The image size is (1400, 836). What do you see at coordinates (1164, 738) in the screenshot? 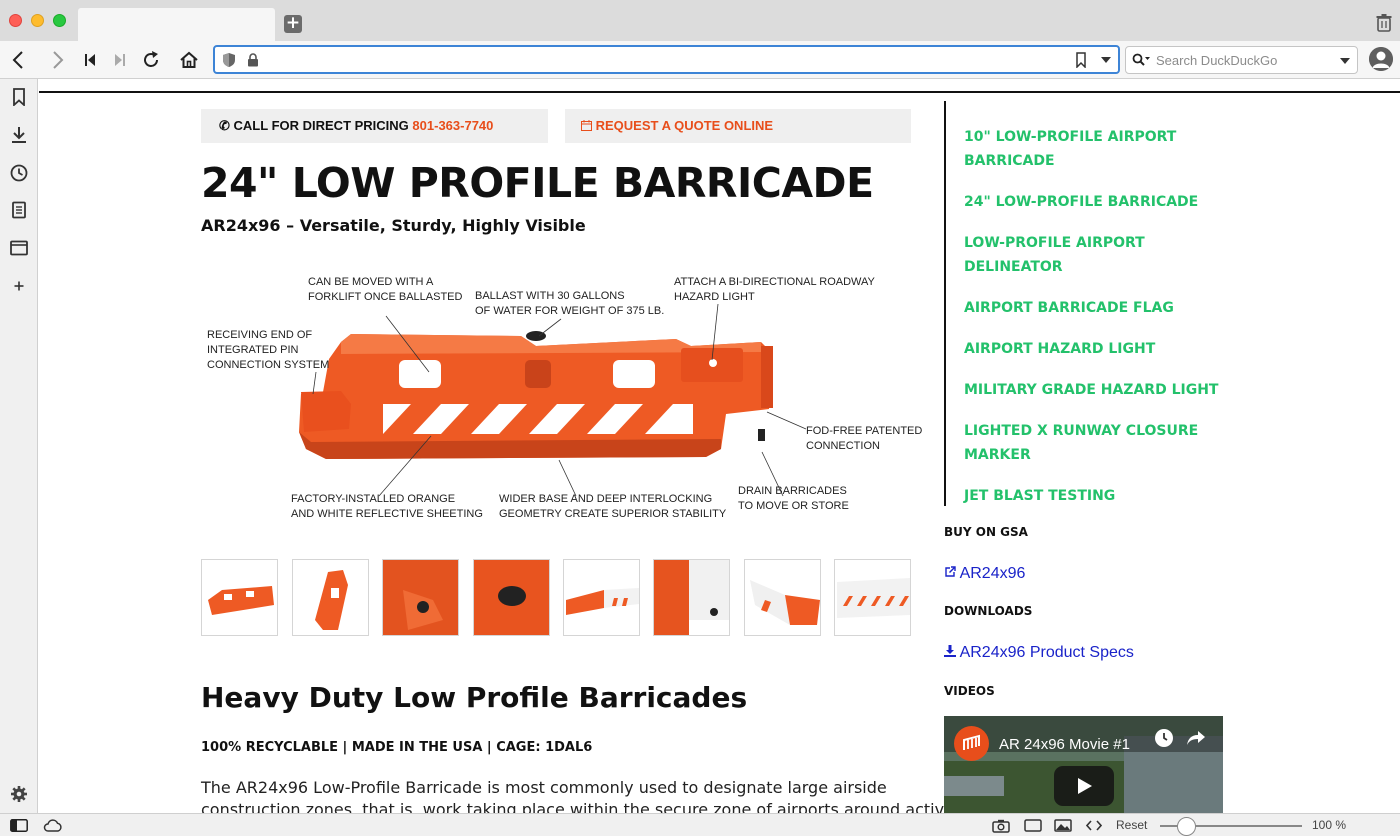
I see `watch-later-icon` at bounding box center [1164, 738].